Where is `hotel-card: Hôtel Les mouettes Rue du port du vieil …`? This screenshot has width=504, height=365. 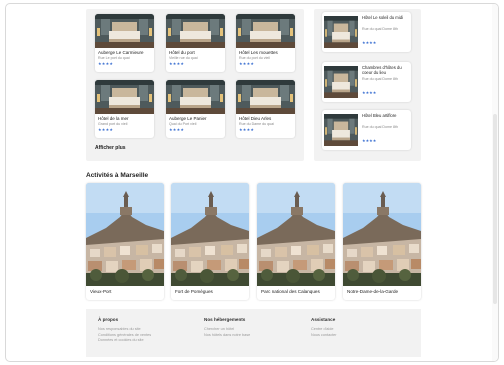 hotel-card: Hôtel Les mouettes Rue du port du vieil … is located at coordinates (265, 43).